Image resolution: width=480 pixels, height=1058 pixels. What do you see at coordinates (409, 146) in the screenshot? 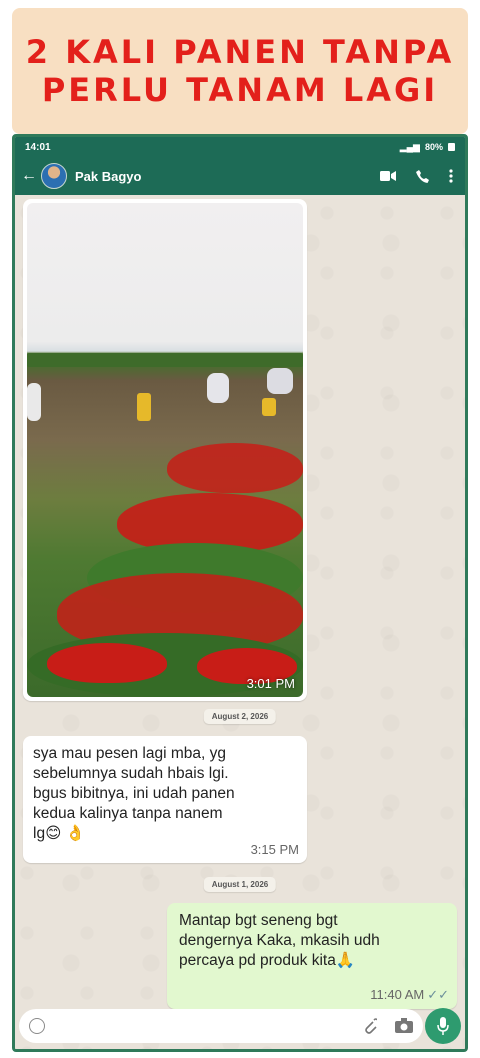
I see `signal-icon: ▂▄▆` at bounding box center [409, 146].